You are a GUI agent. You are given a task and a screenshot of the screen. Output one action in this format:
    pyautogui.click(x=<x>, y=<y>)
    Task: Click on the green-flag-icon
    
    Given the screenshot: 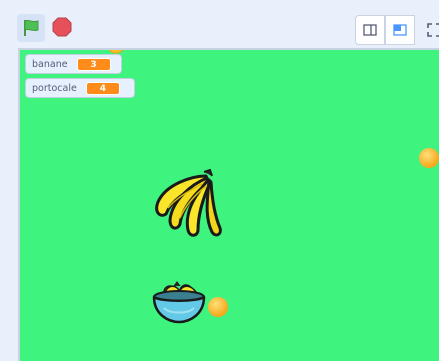 What is the action you would take?
    pyautogui.click(x=31, y=27)
    